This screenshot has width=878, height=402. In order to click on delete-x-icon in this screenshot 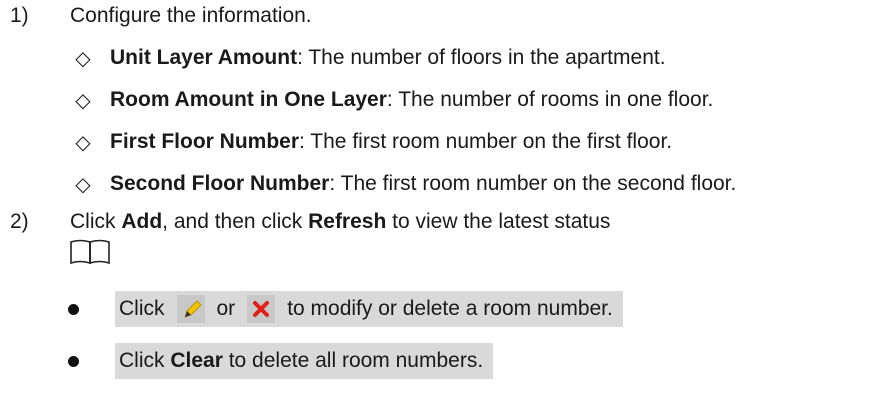, I will do `click(261, 309)`.